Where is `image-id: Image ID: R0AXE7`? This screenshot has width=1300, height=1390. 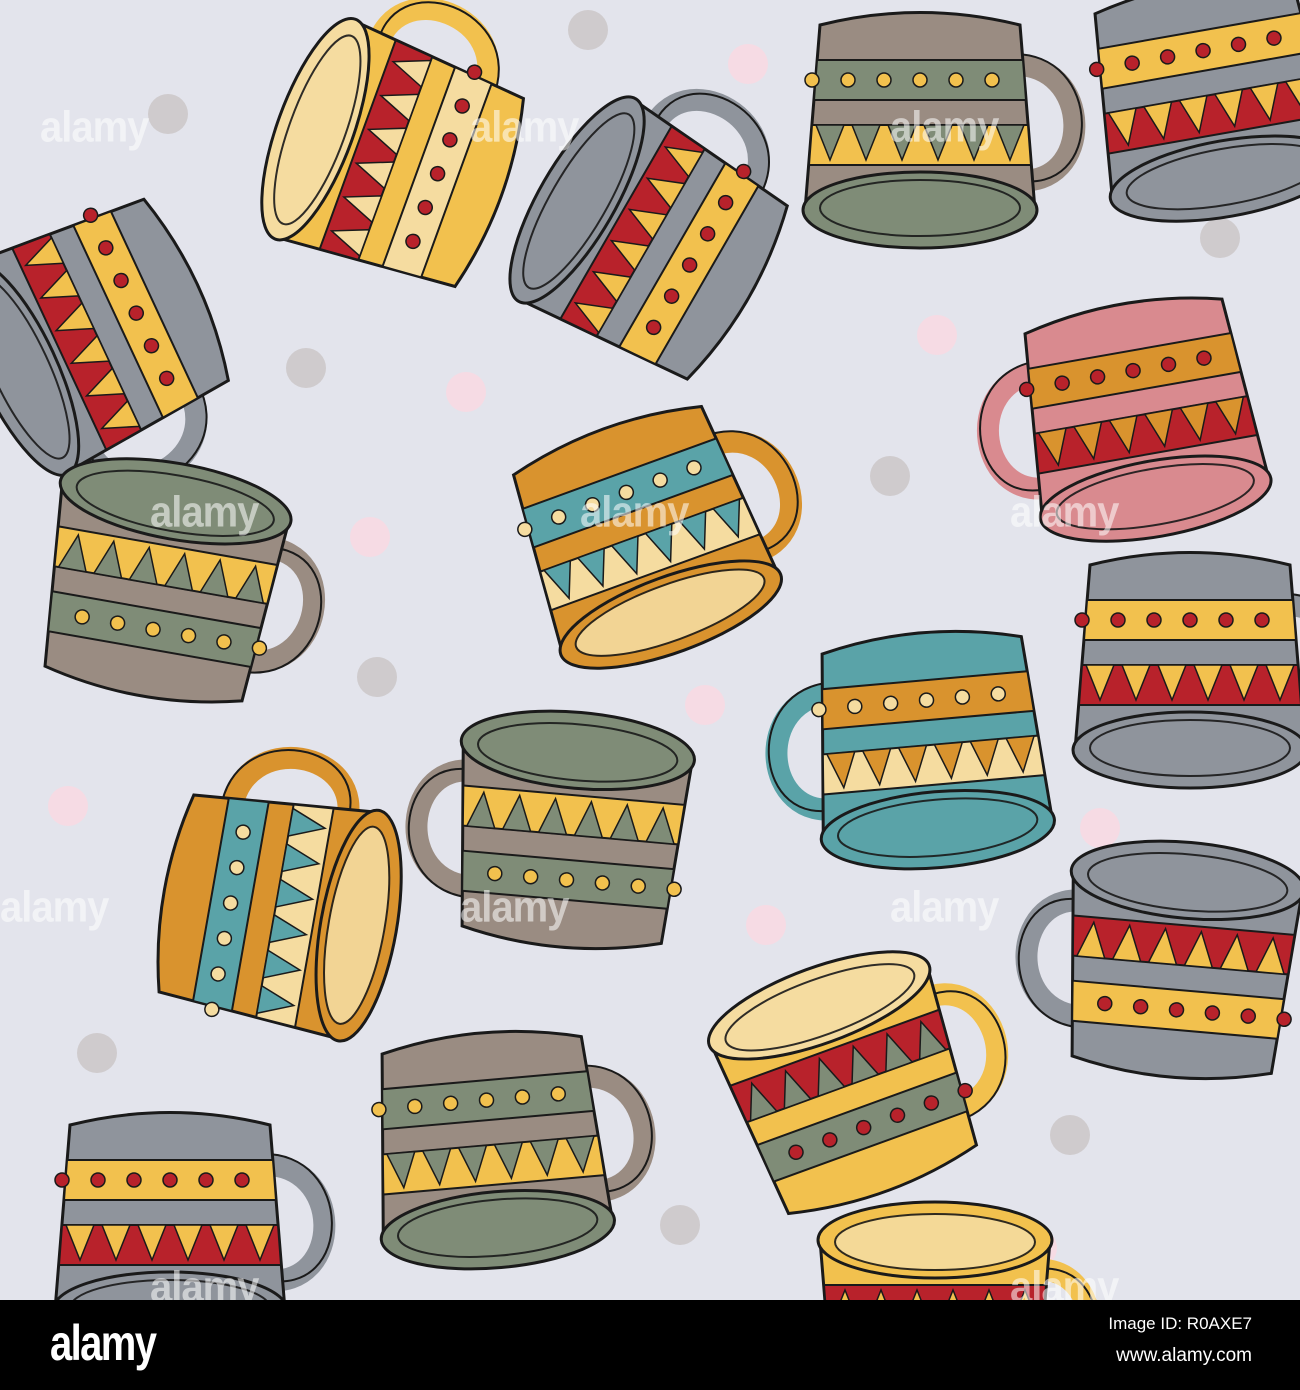 image-id: Image ID: R0AXE7 is located at coordinates (1180, 1323).